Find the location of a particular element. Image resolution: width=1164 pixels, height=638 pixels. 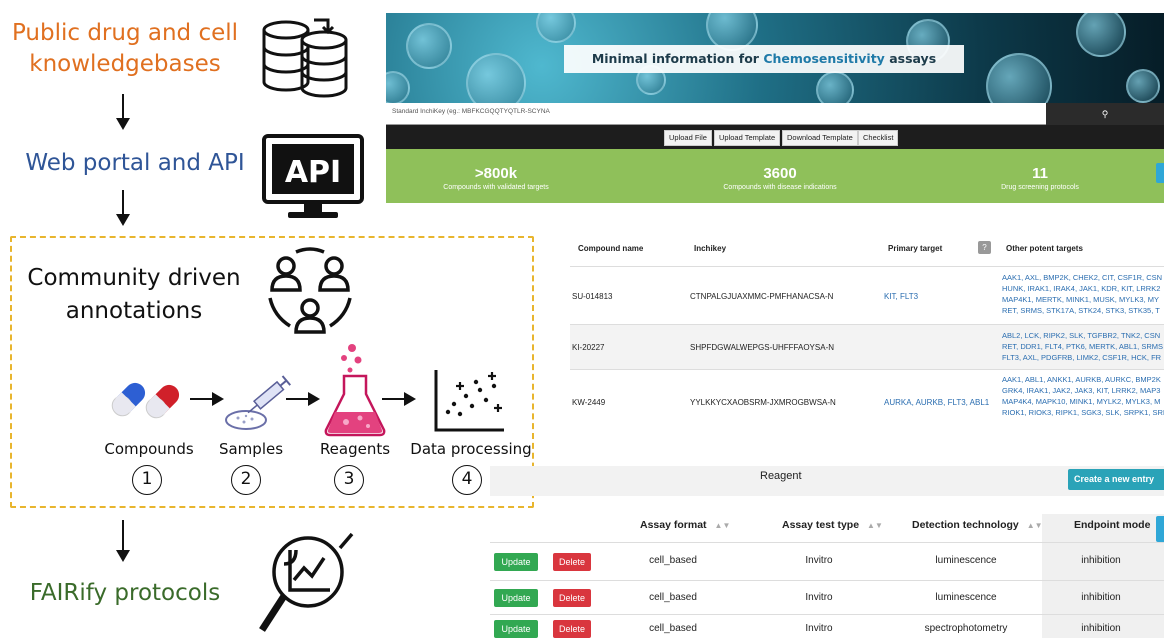

header-label: Assay format is located at coordinates (673, 525).